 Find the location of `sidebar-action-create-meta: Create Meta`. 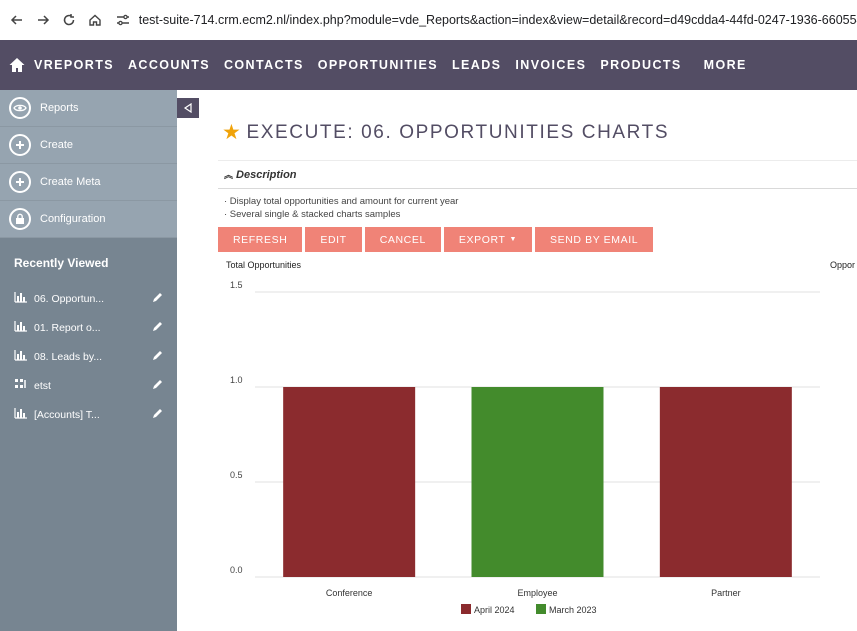

sidebar-action-create-meta: Create Meta is located at coordinates (88, 182).